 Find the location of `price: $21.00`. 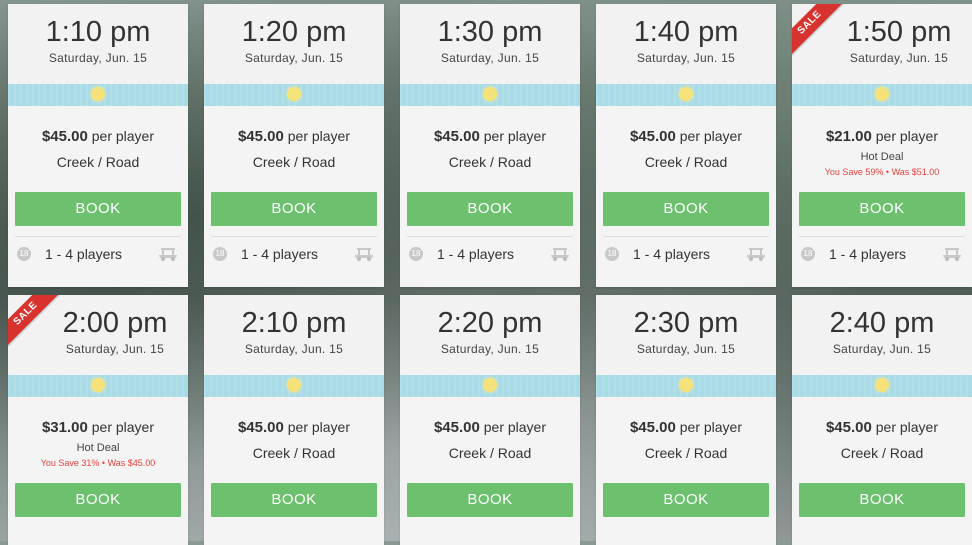

price: $21.00 is located at coordinates (848, 136).